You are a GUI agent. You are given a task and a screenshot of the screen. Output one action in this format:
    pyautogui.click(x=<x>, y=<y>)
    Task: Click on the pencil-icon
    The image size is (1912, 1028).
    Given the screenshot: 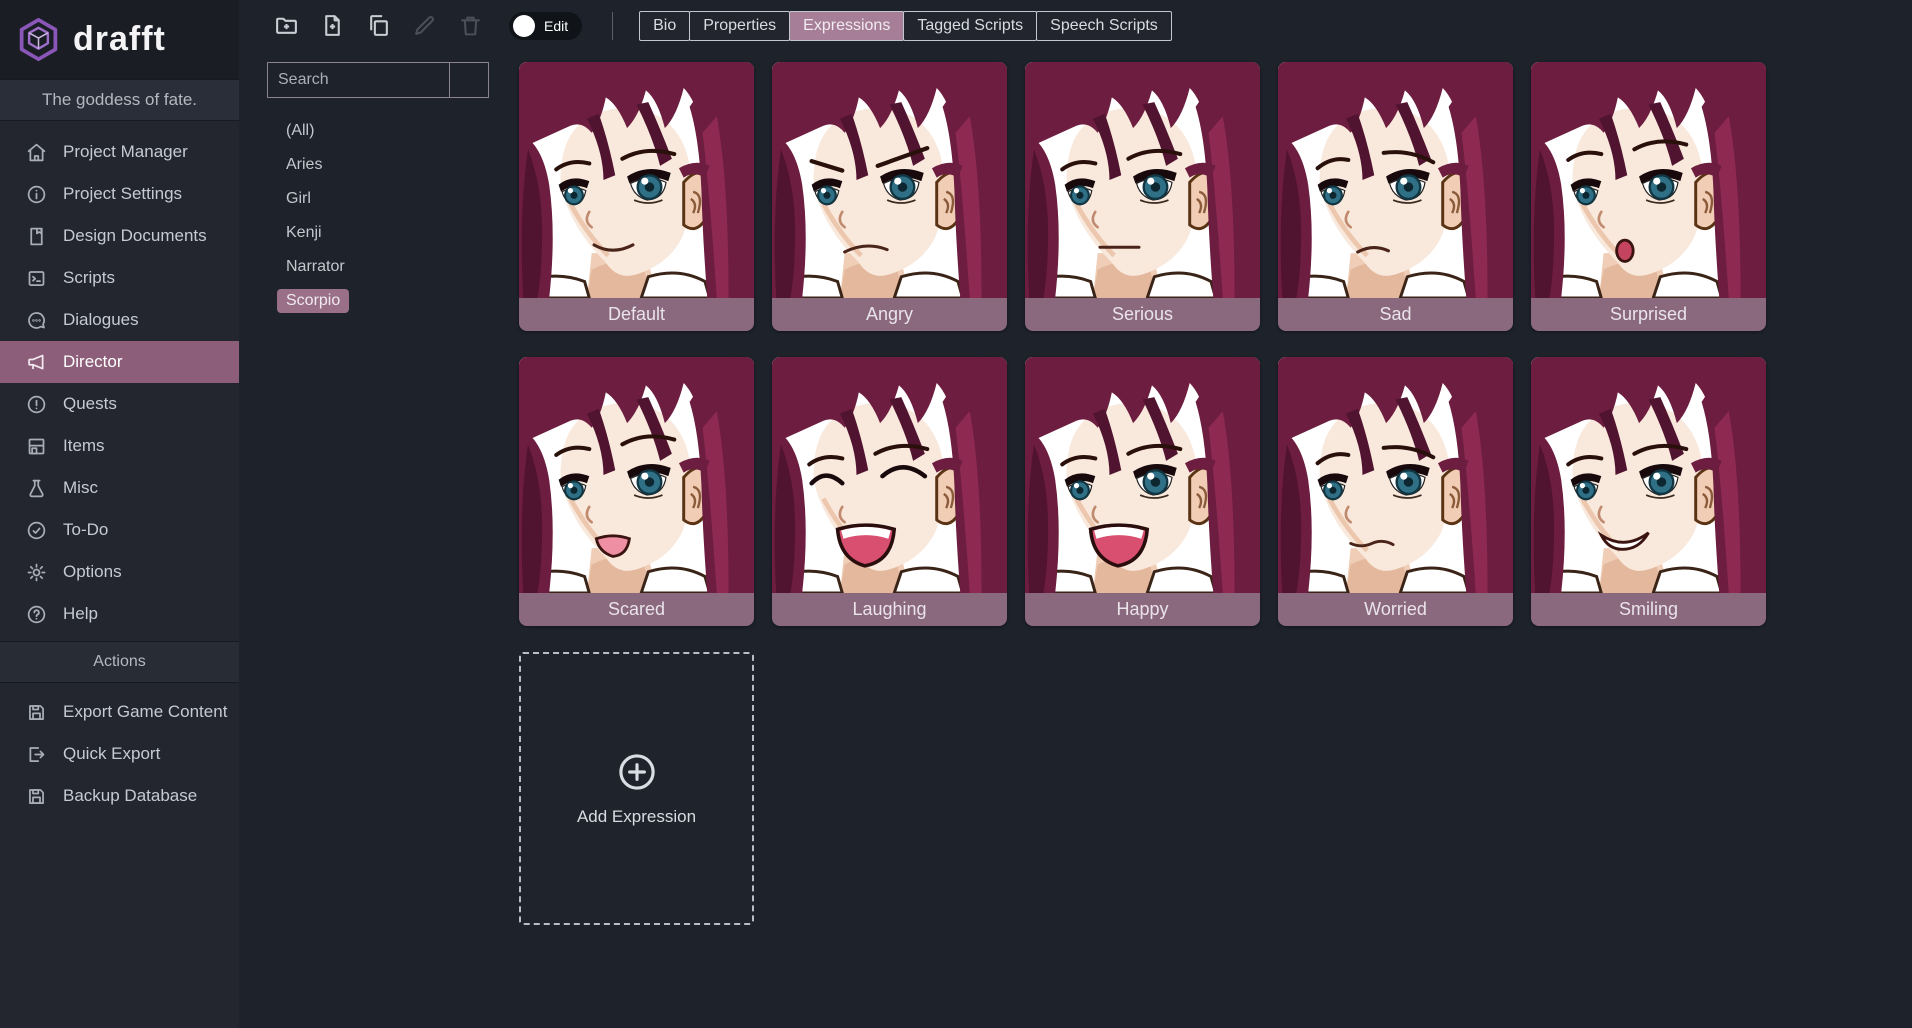 What is the action you would take?
    pyautogui.click(x=424, y=25)
    